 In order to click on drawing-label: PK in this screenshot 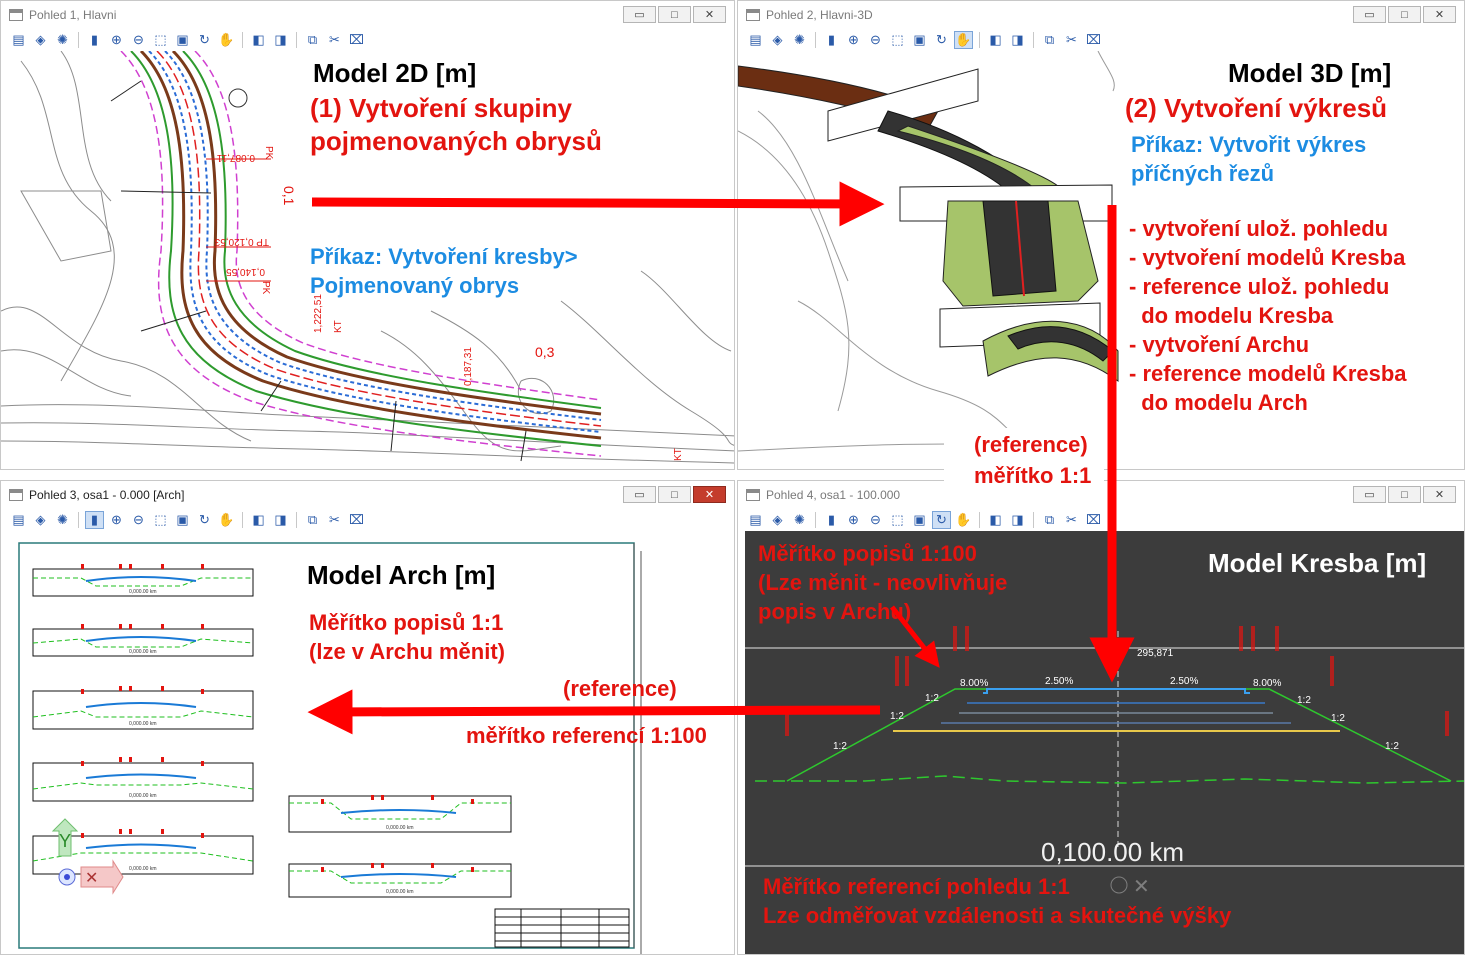, I will do `click(268, 153)`.